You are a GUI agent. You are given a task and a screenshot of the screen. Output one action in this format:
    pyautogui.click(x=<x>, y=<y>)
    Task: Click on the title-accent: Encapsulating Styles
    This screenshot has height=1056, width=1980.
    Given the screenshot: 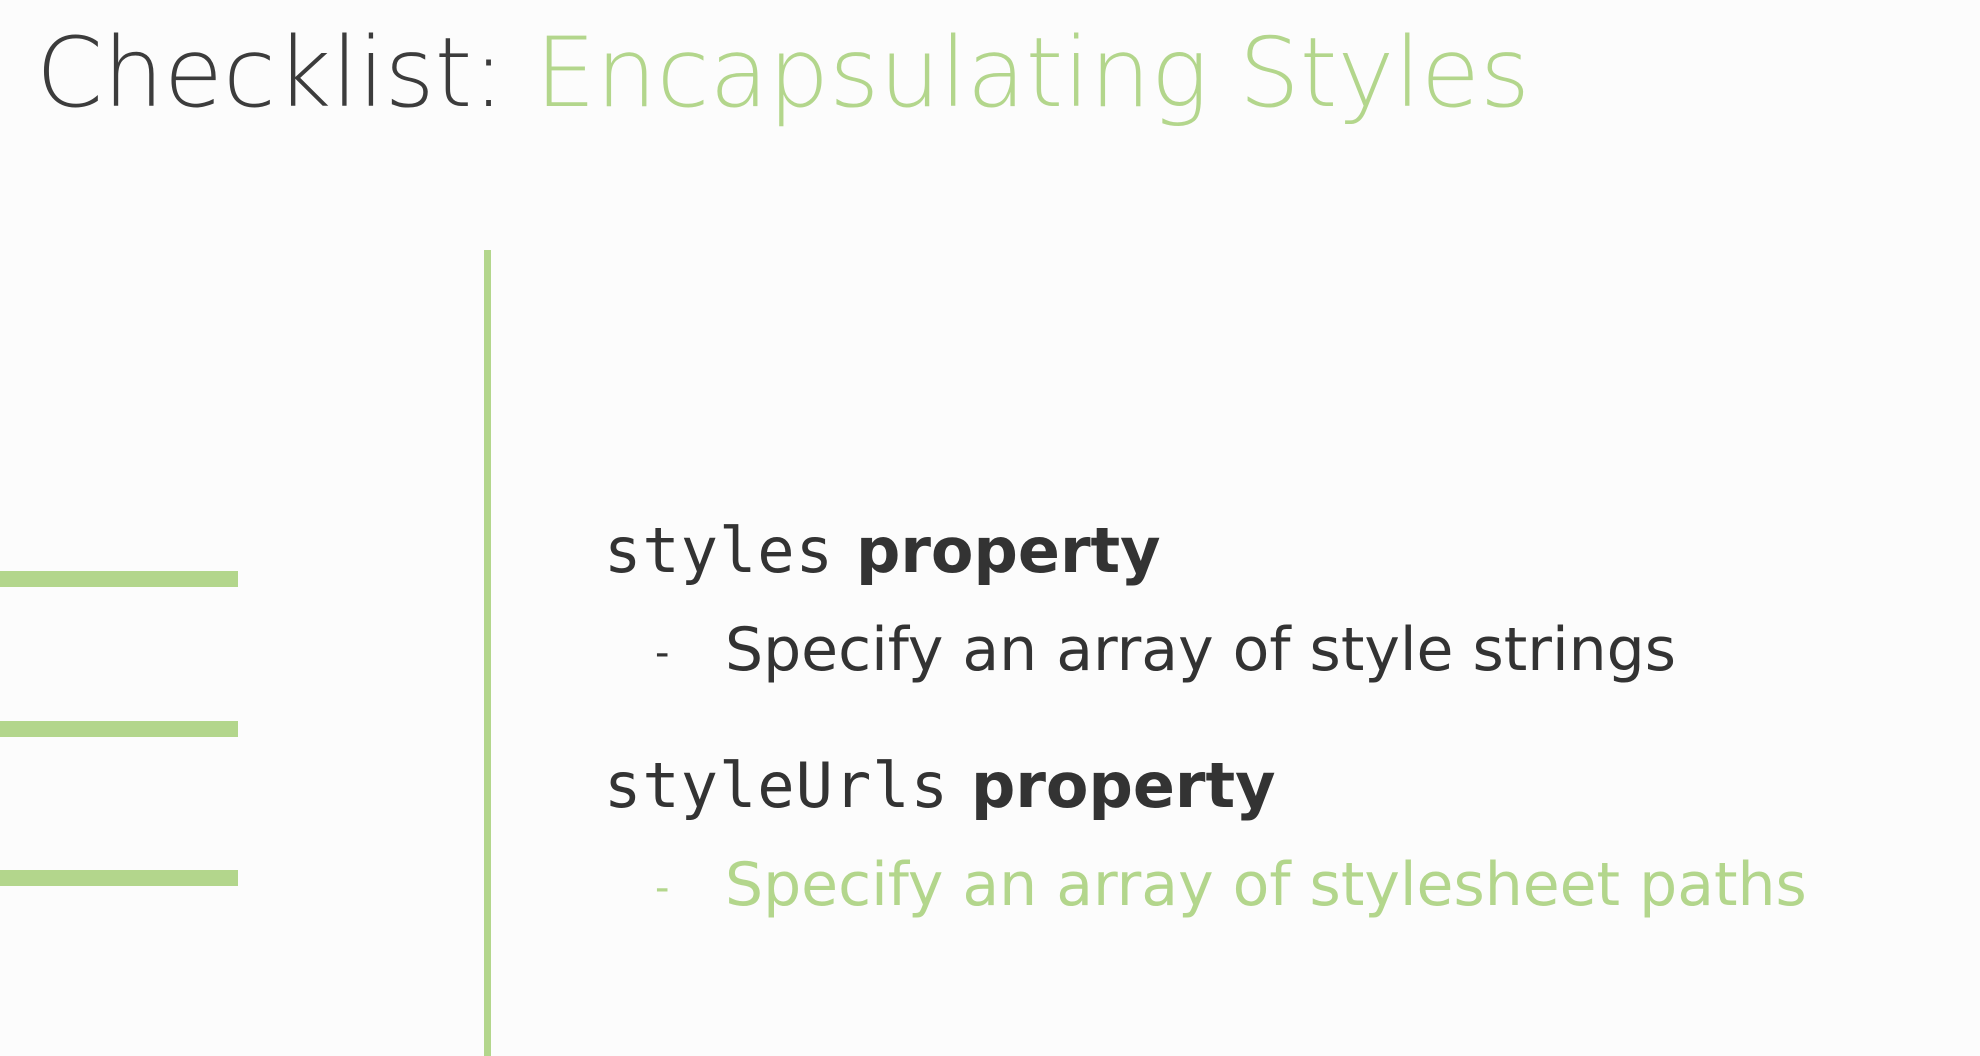 What is the action you would take?
    pyautogui.click(x=1032, y=73)
    